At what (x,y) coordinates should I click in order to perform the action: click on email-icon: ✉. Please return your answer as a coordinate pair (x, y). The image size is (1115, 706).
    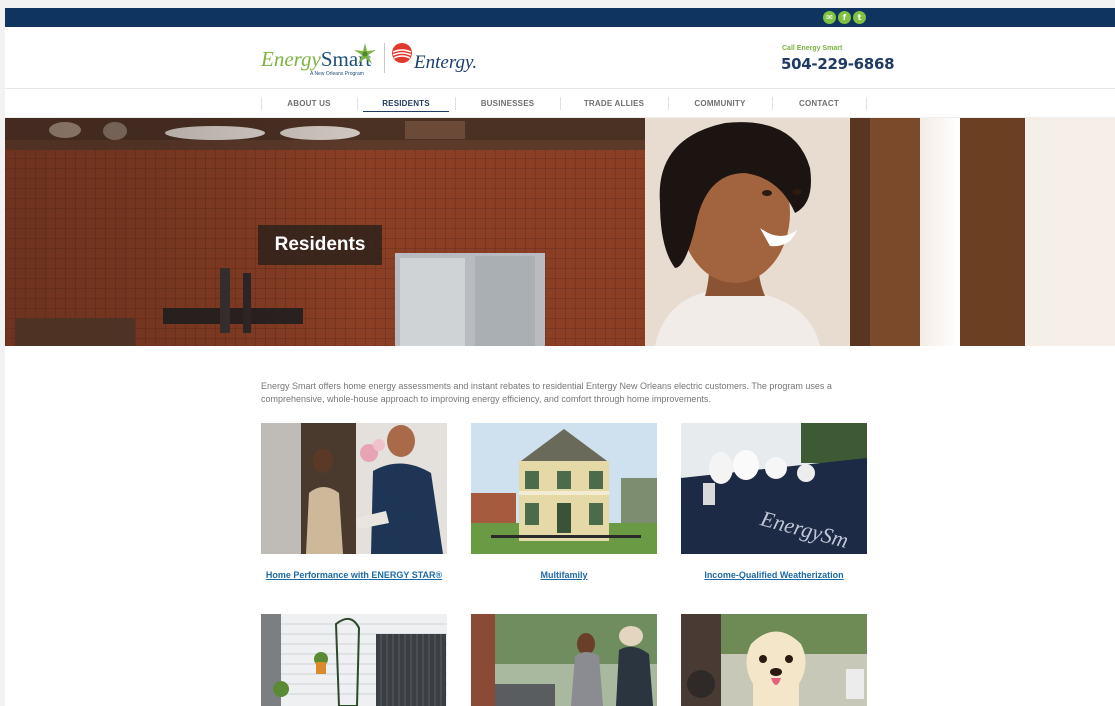
    Looking at the image, I should click on (829, 17).